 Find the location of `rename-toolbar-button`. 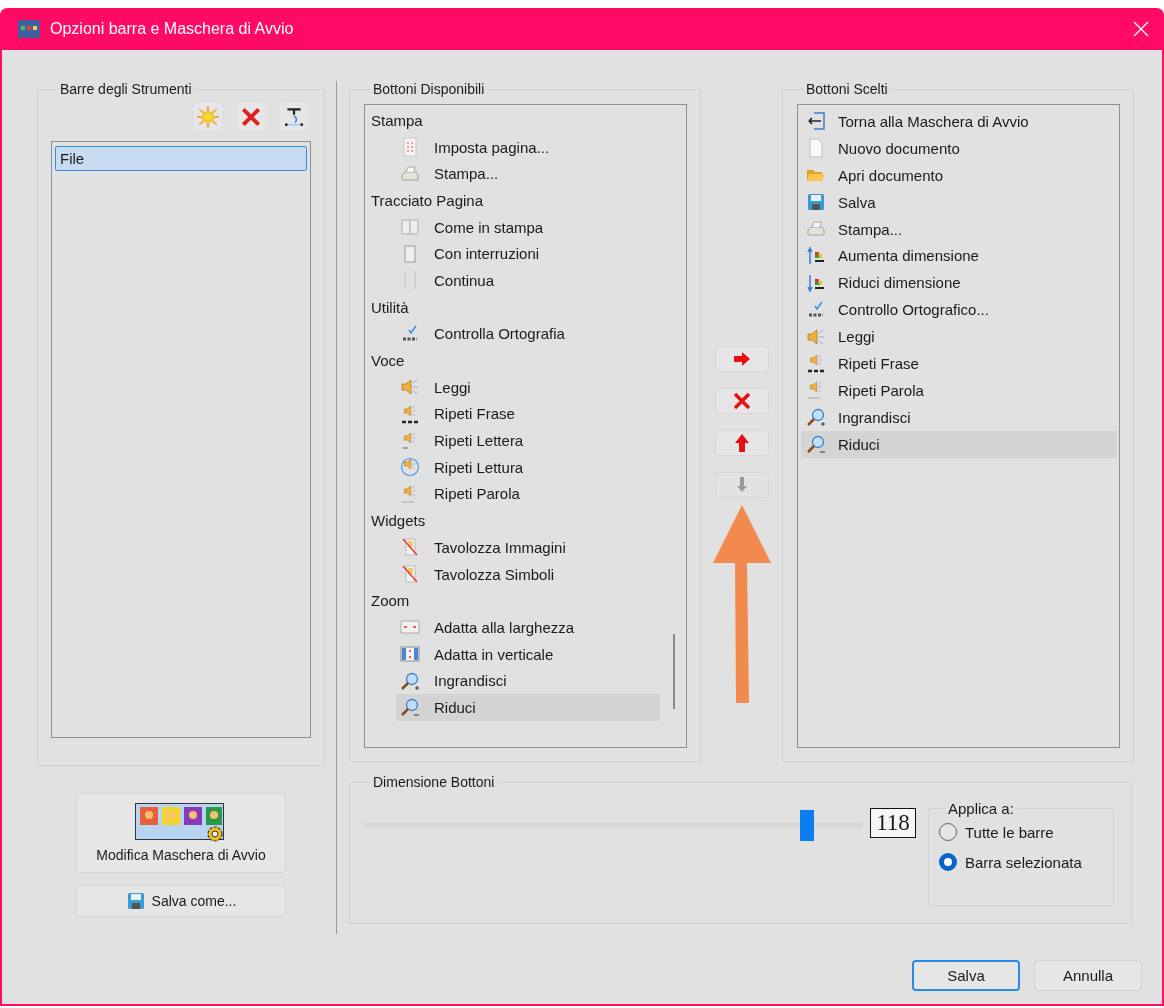

rename-toolbar-button is located at coordinates (294, 117).